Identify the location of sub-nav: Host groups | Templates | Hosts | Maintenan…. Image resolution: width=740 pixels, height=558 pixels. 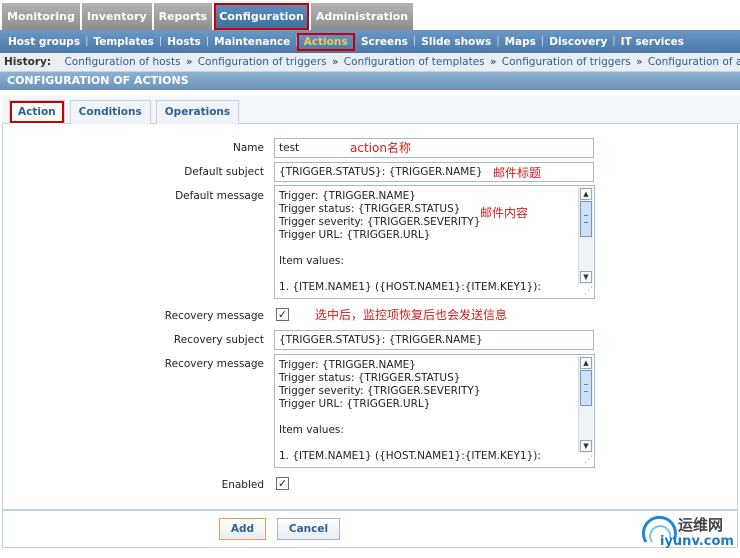
(370, 41).